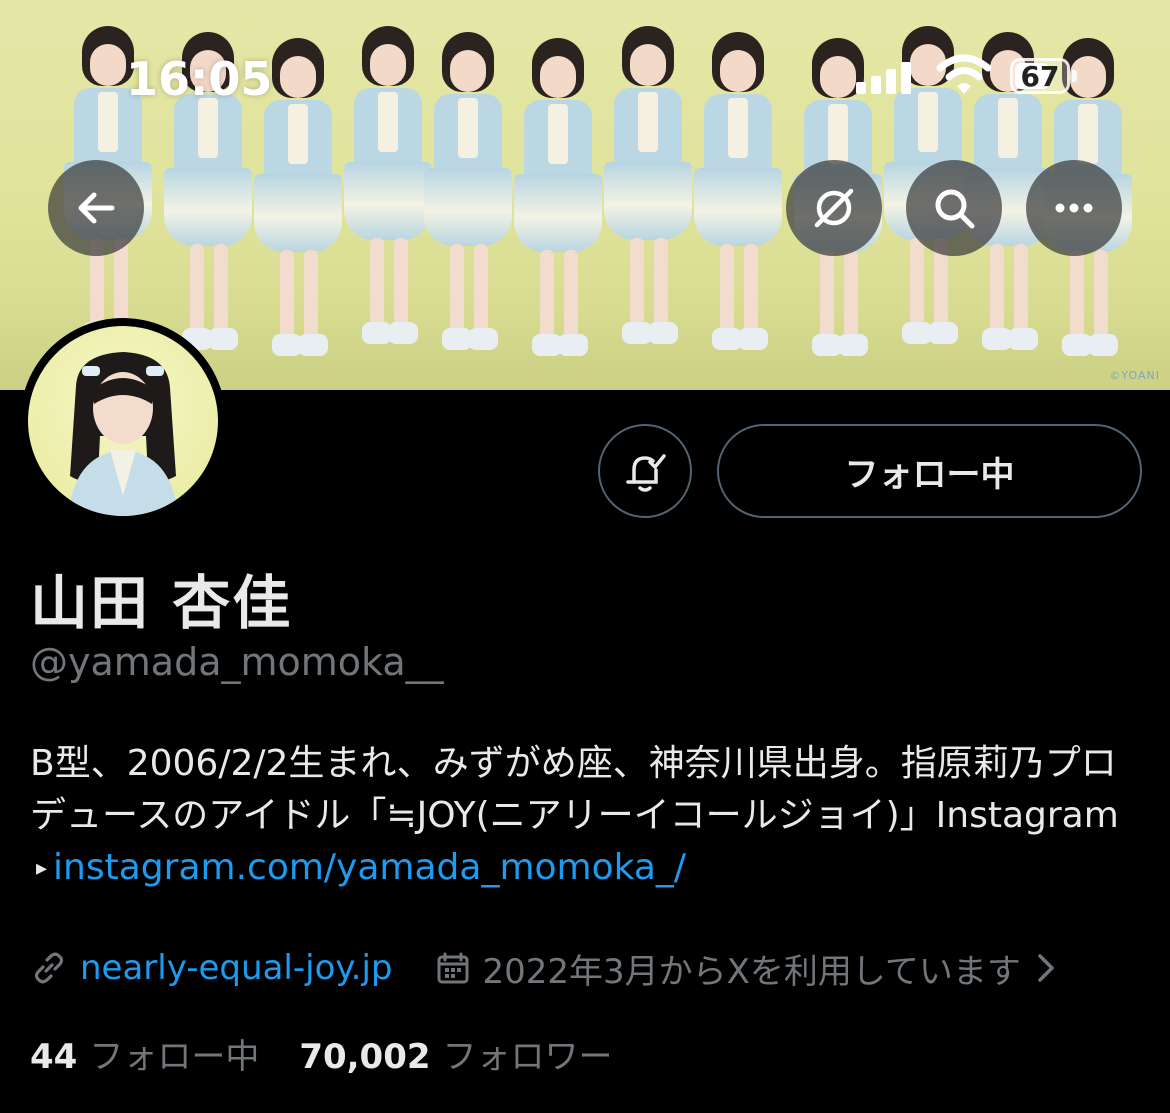 This screenshot has height=1113, width=1170. Describe the element at coordinates (369, 867) in the screenshot. I see `instagram-link: instagram.com/yamada_momoka_/` at that location.